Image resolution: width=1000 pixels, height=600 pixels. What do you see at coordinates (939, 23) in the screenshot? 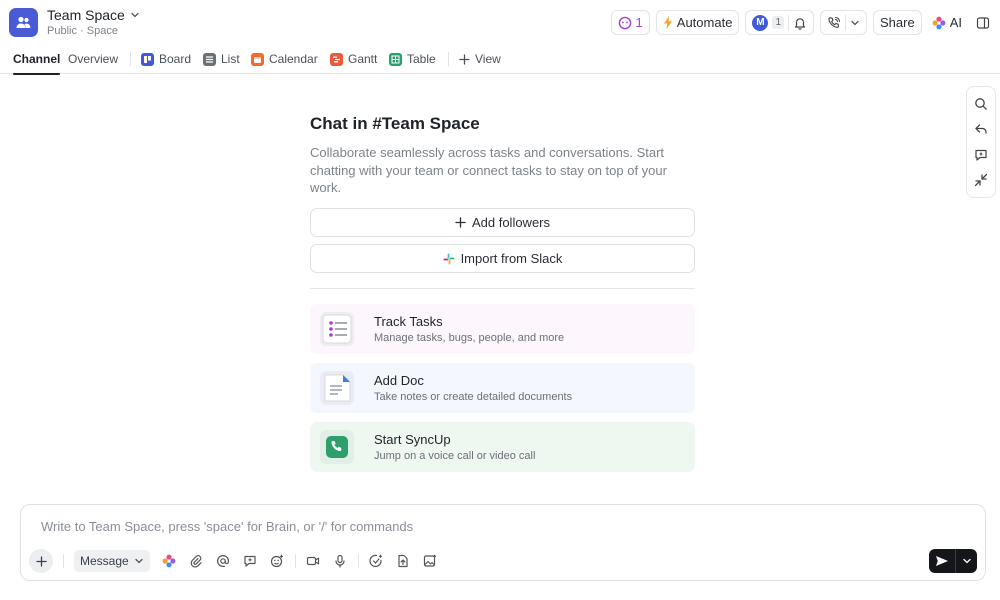
I see `ai-sparkle-icon` at bounding box center [939, 23].